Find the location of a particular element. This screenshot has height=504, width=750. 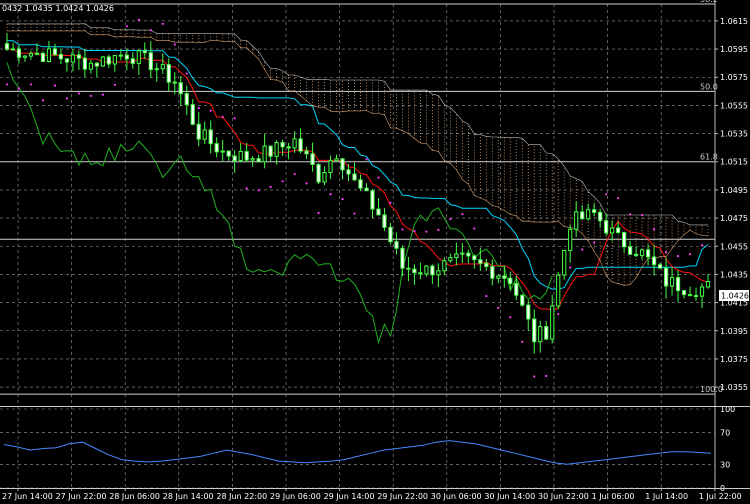

price-tick-label: 1.0495 is located at coordinates (734, 190).